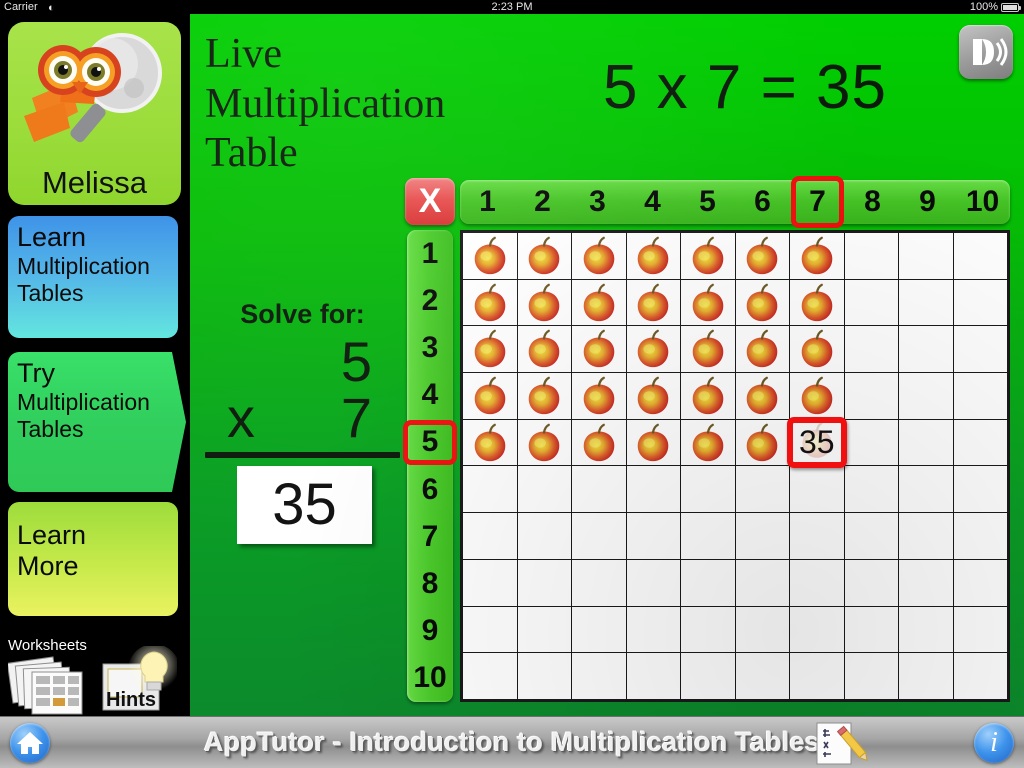 This screenshot has height=768, width=1024. What do you see at coordinates (139, 680) in the screenshot?
I see `lightbulb-hints-icon: Hints` at bounding box center [139, 680].